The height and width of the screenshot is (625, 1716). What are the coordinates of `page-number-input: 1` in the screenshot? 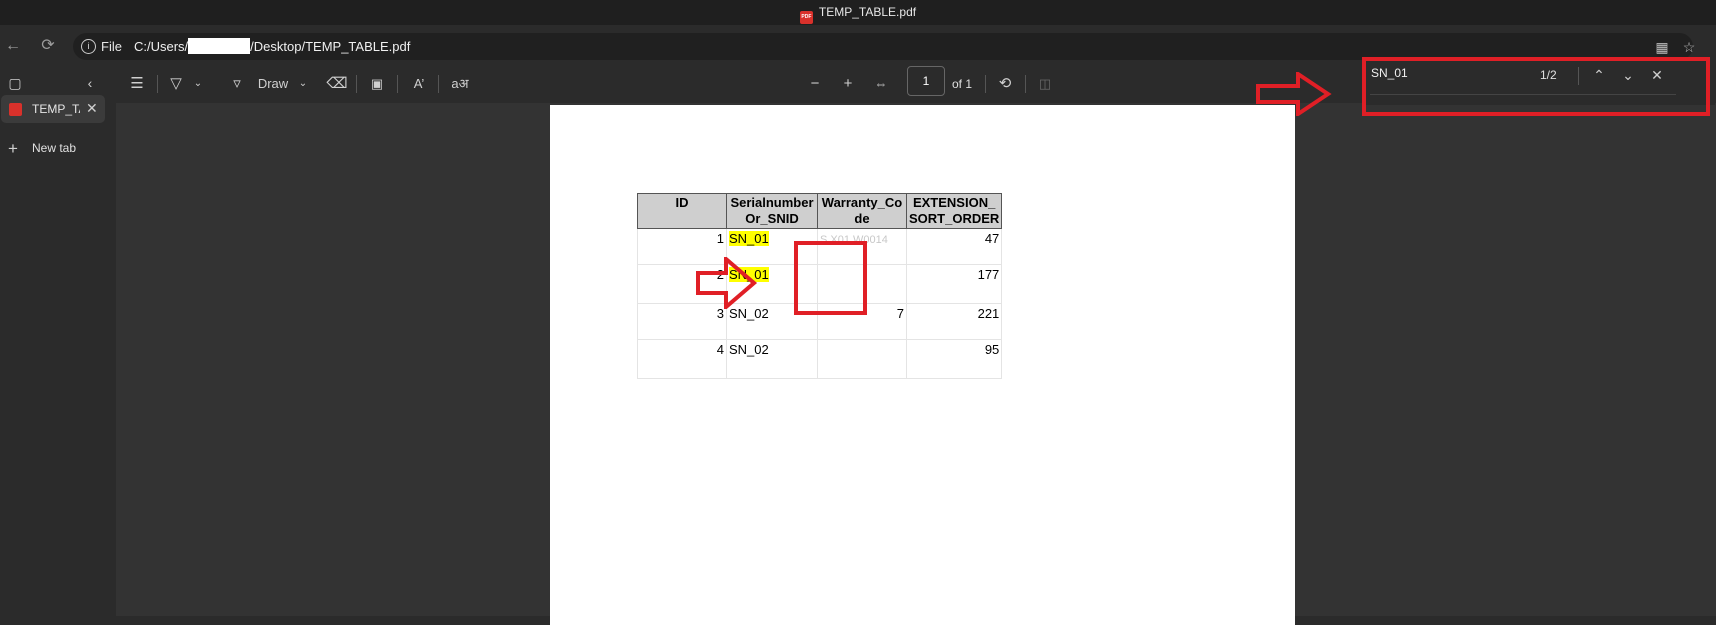 It's located at (926, 81).